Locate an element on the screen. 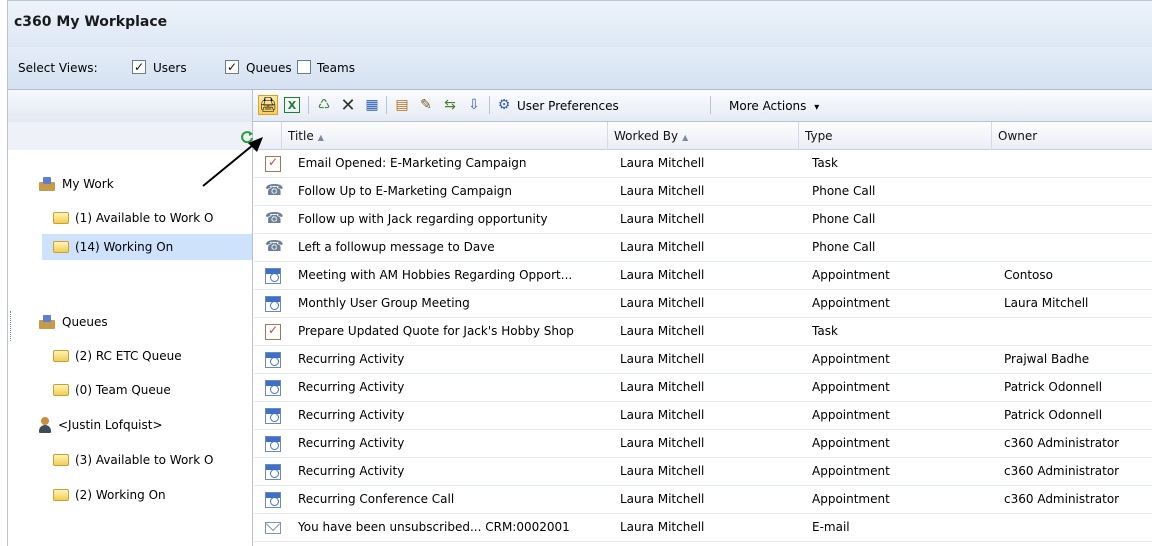 This screenshot has width=1152, height=546. cell-type: Appointment is located at coordinates (851, 499).